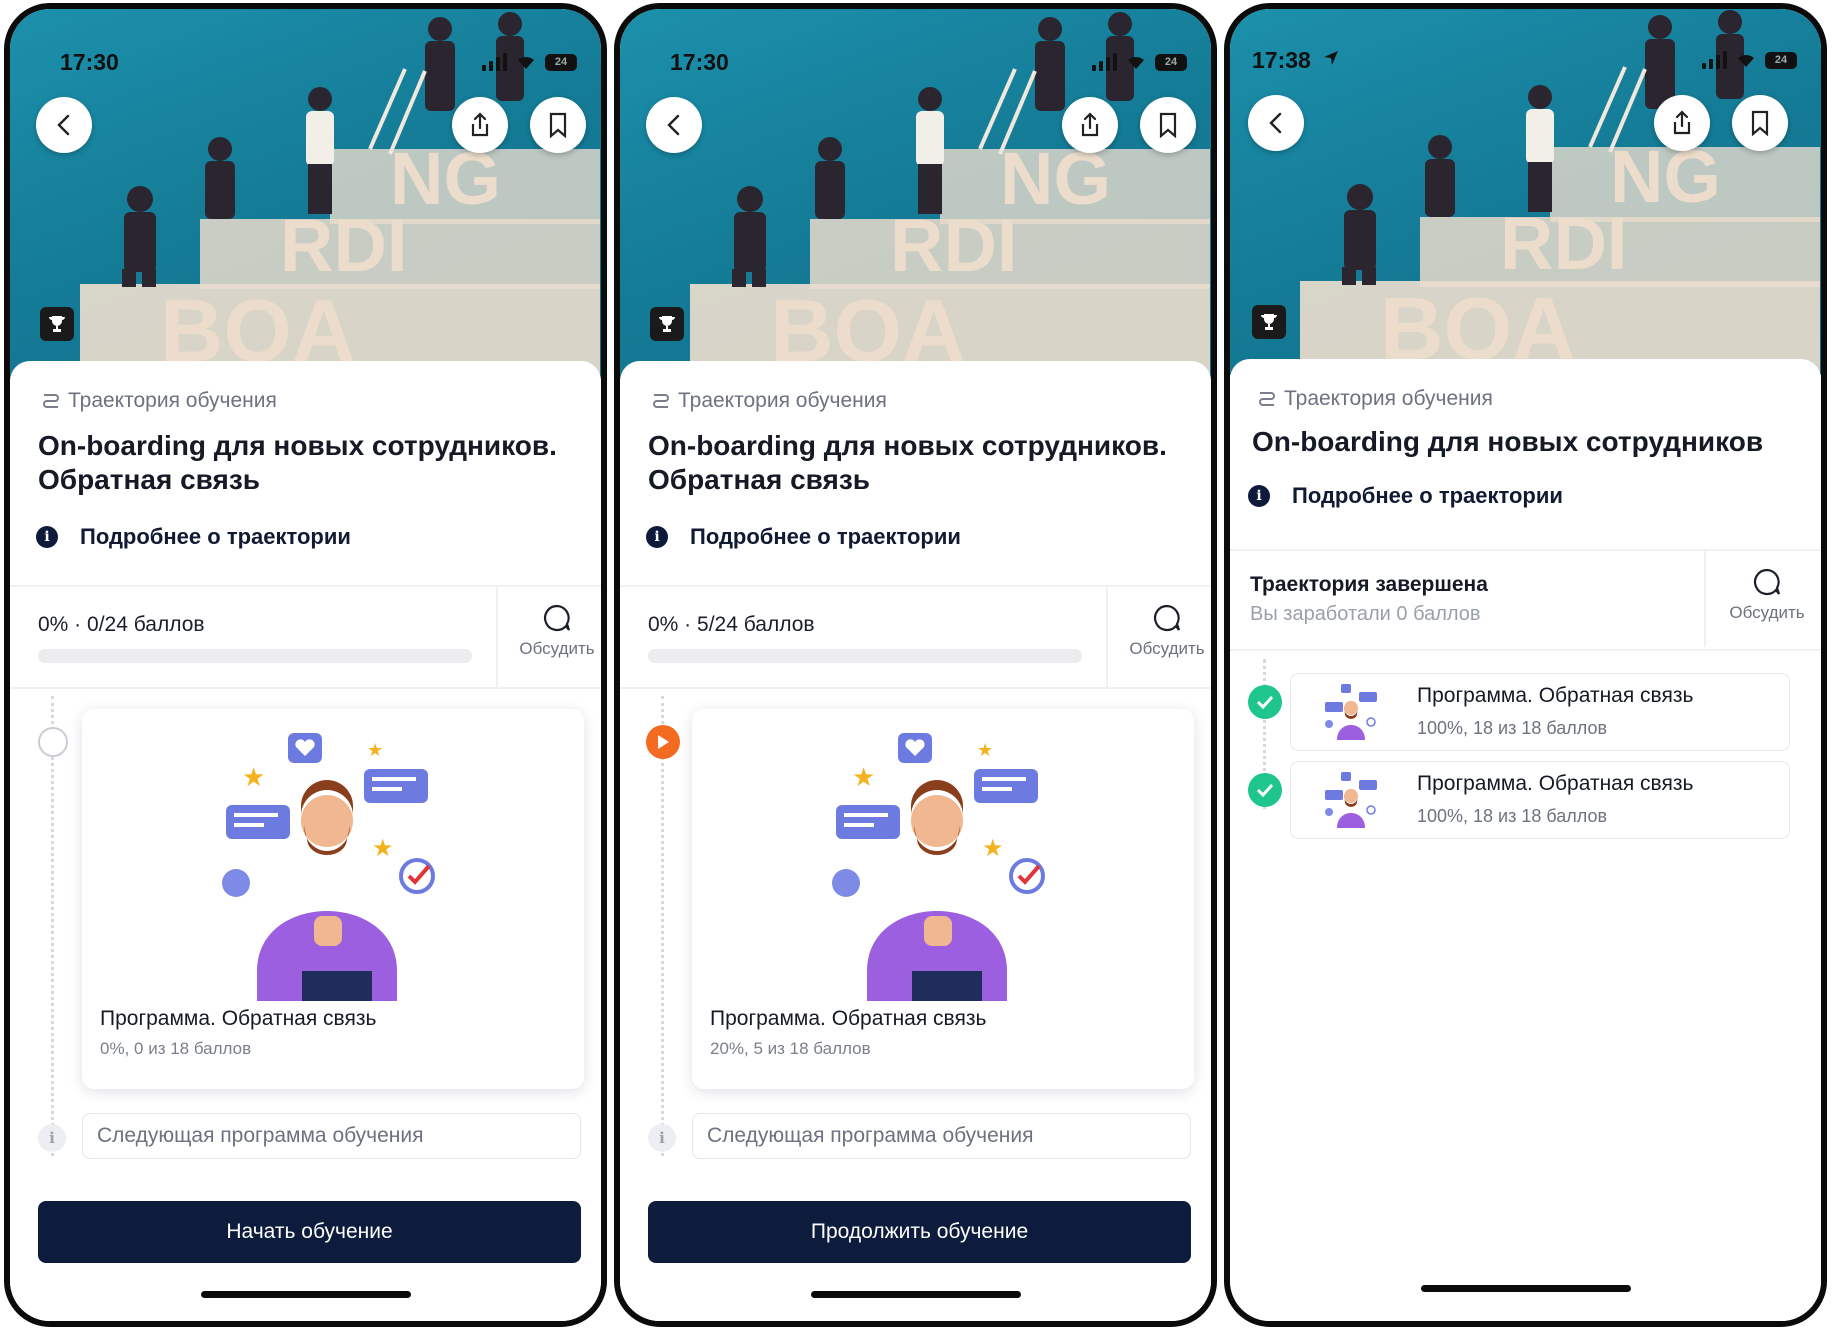 The height and width of the screenshot is (1332, 1832). What do you see at coordinates (53, 742) in the screenshot?
I see `step-status-not-started` at bounding box center [53, 742].